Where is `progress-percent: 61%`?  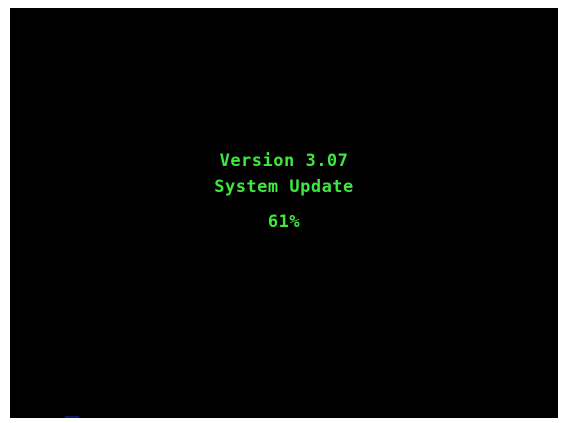 progress-percent: 61% is located at coordinates (284, 222).